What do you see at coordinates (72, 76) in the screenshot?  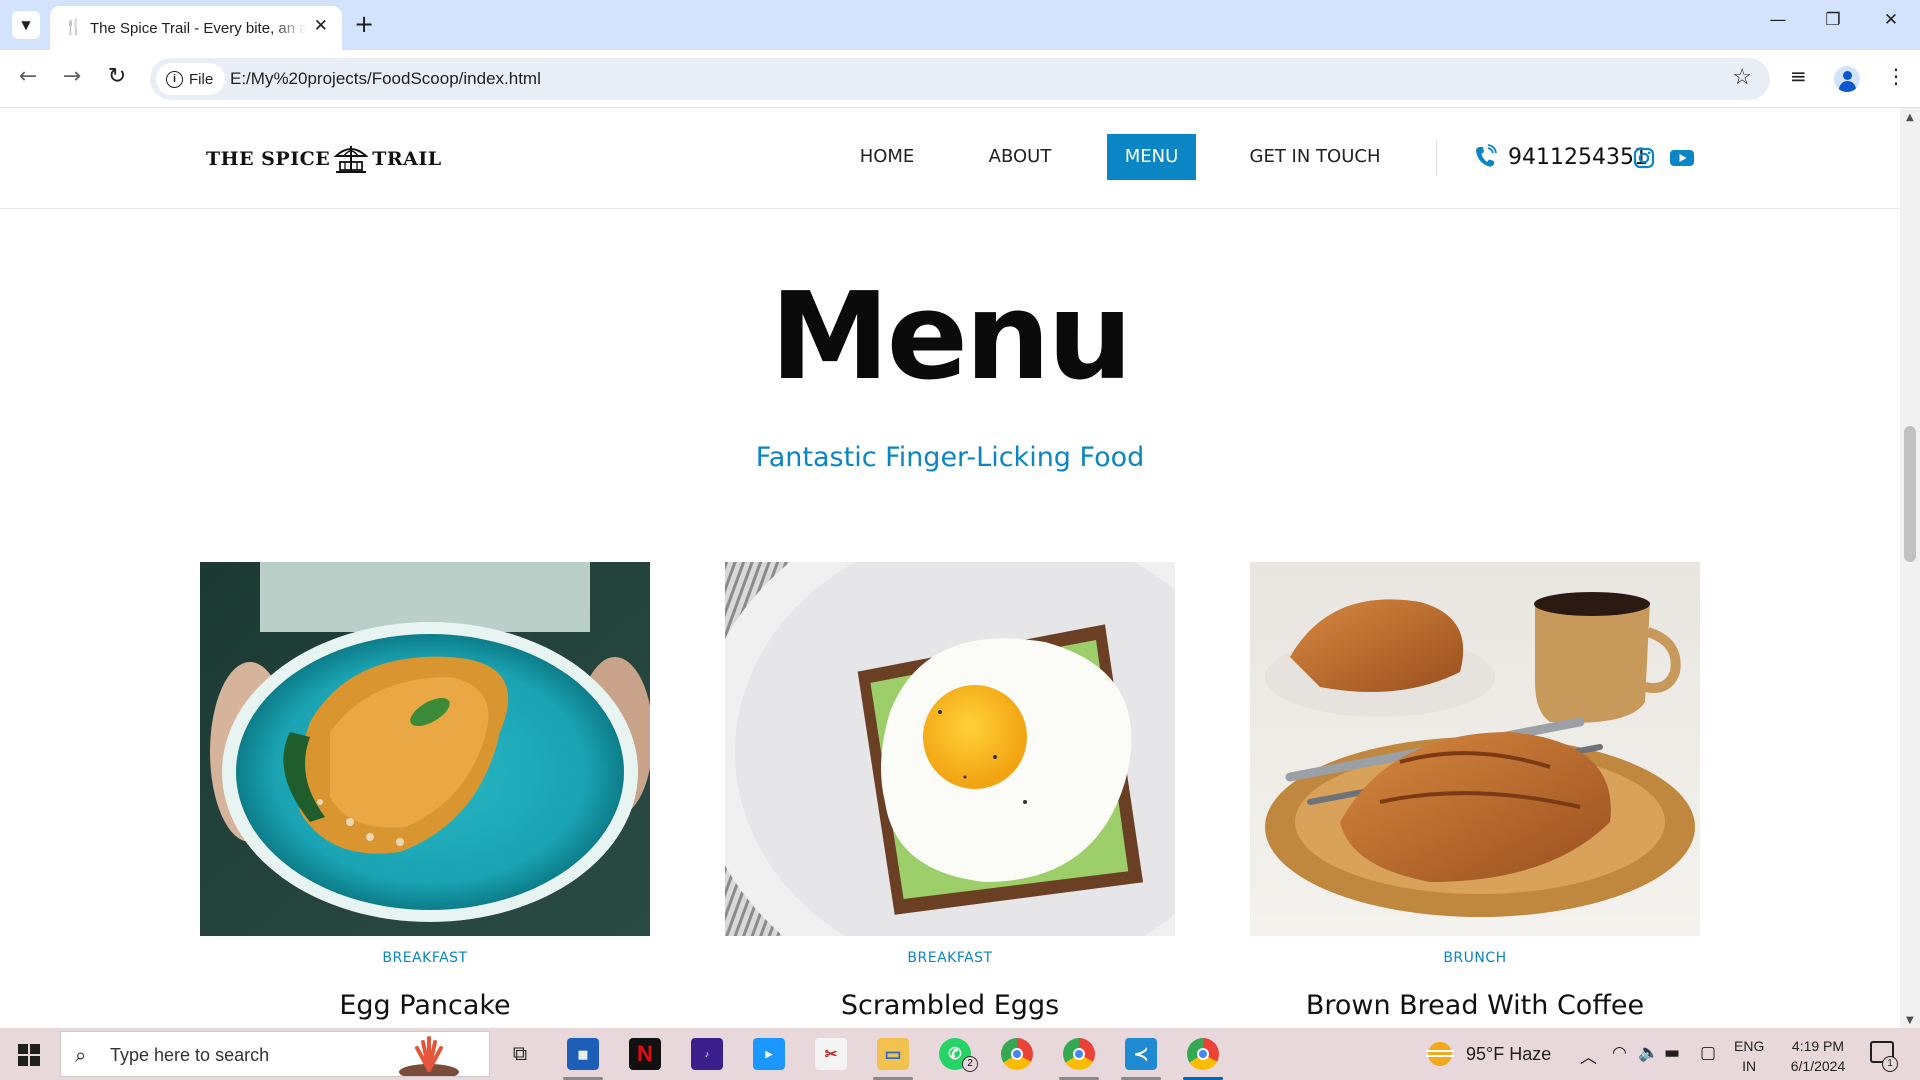 I see `forward-arrow-icon: →` at bounding box center [72, 76].